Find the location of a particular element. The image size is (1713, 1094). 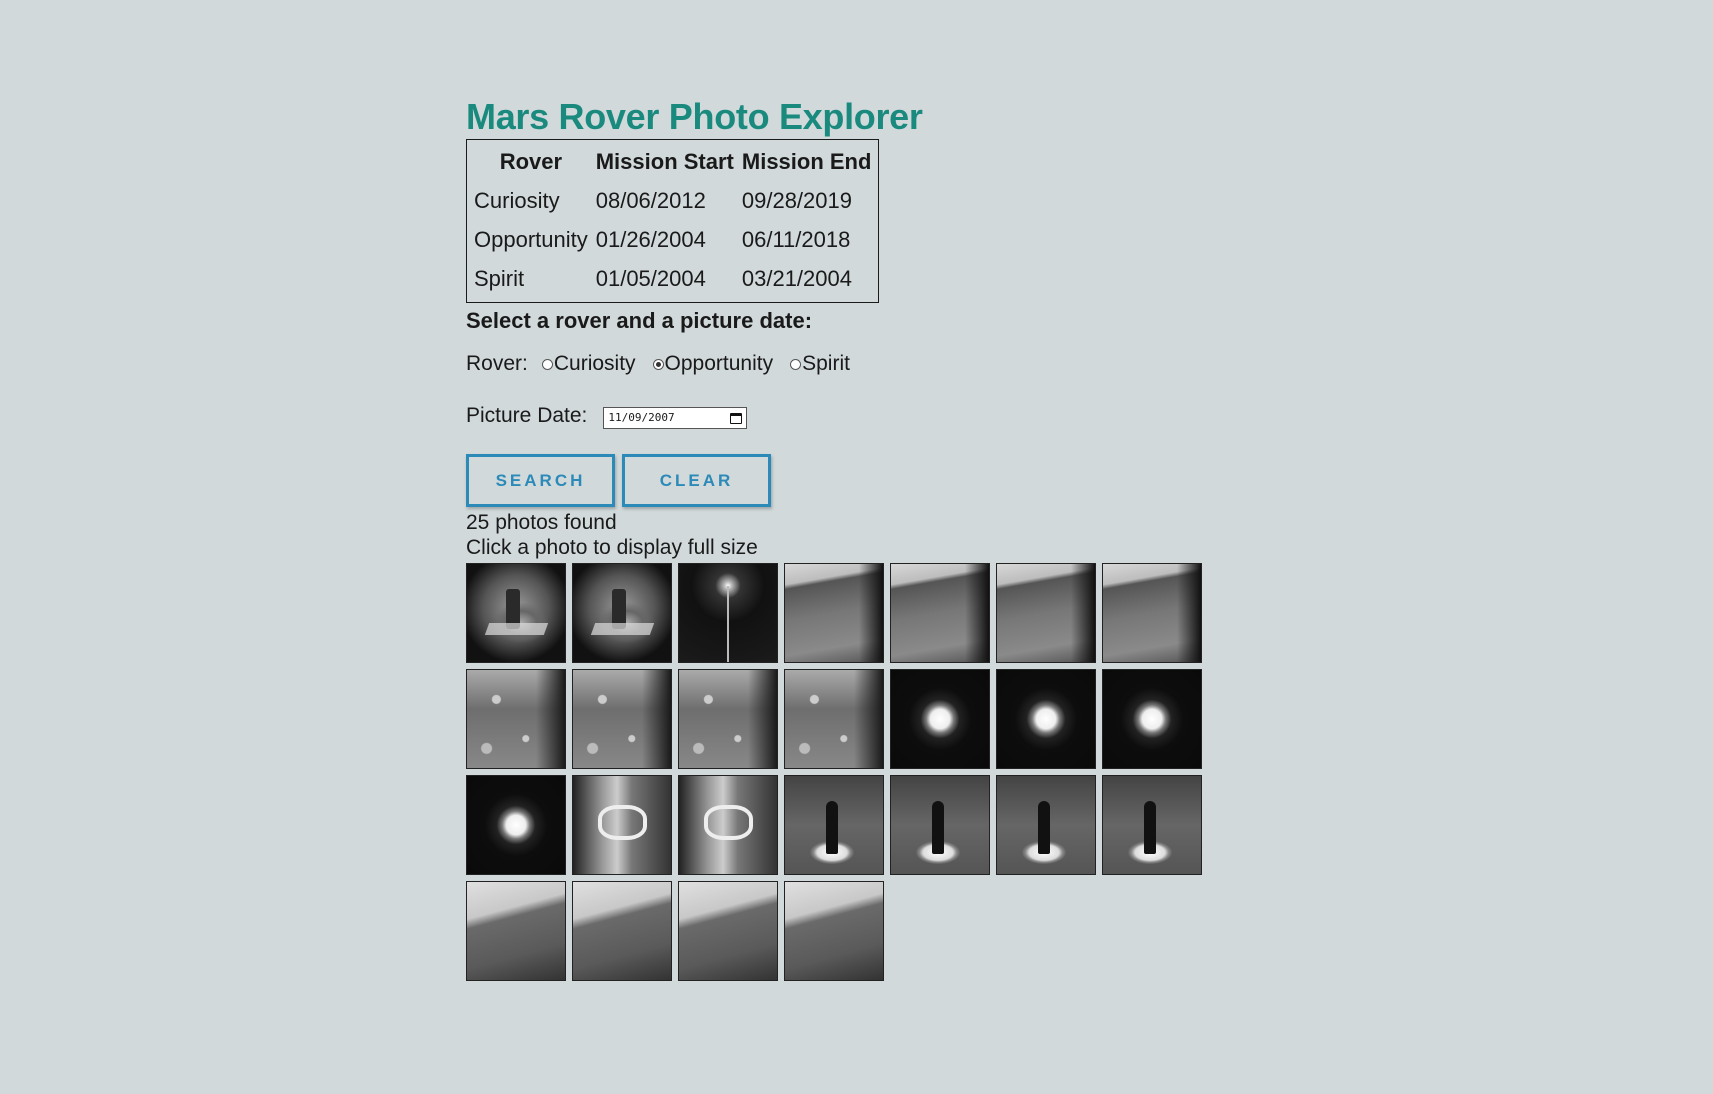

mission-start-cell: 01/05/2004 is located at coordinates (650, 278).